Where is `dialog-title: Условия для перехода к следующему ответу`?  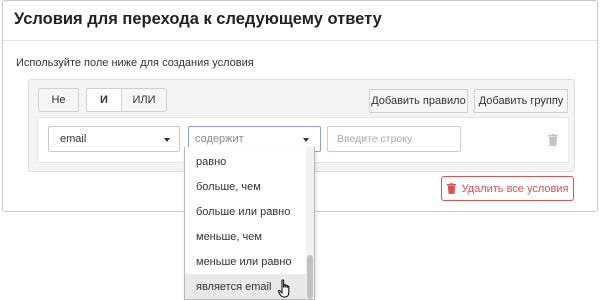
dialog-title: Условия для перехода к следующему ответу is located at coordinates (198, 19).